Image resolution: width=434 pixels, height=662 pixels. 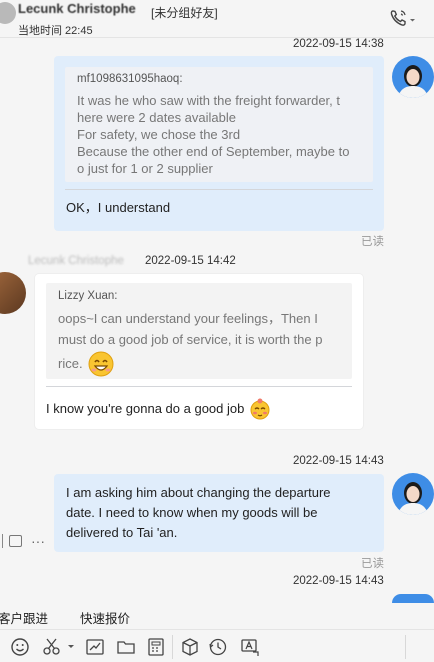 I want to click on customer-follow-up-link: 客户跟进, so click(x=24, y=617).